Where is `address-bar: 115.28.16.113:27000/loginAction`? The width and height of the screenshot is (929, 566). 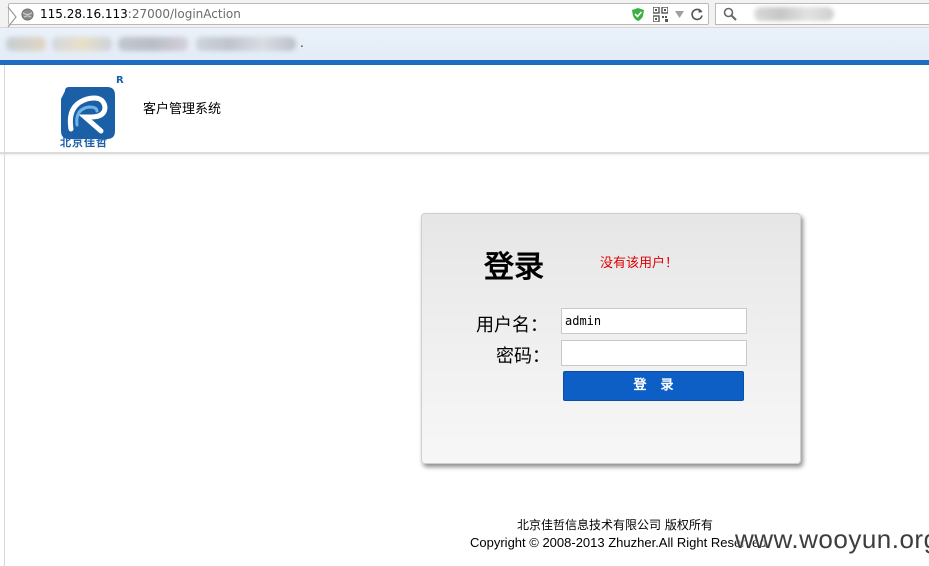
address-bar: 115.28.16.113:27000/loginAction is located at coordinates (357, 15).